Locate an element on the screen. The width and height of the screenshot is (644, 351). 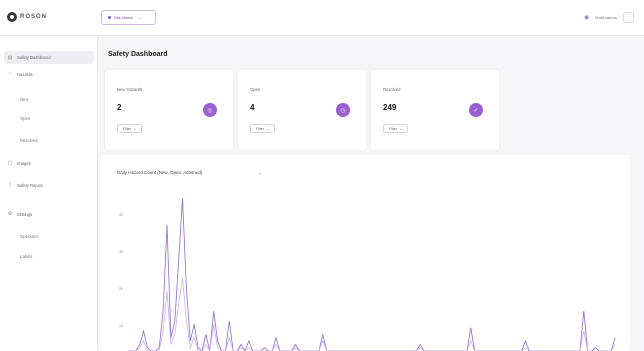
sidebar-item-images: ▢ Images is located at coordinates (19, 163).